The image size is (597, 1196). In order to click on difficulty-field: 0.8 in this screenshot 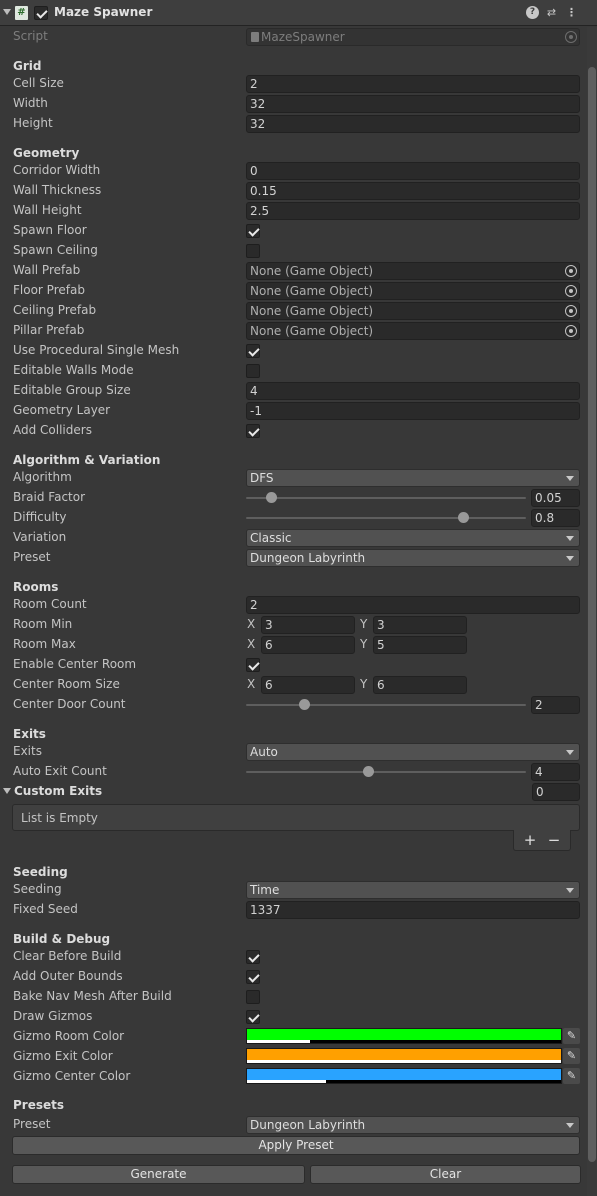, I will do `click(555, 518)`.